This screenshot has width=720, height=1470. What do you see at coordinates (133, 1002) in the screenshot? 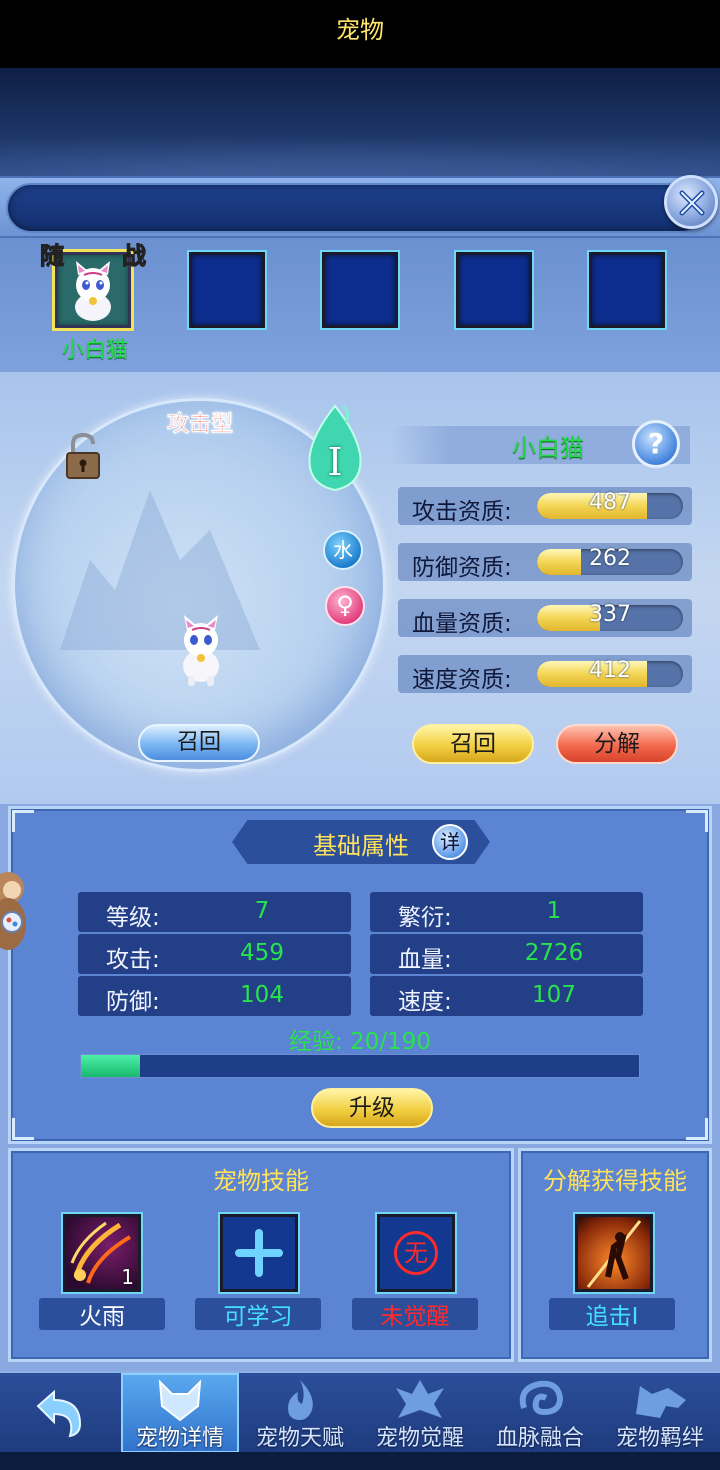
I see `stat-label: 防御:` at bounding box center [133, 1002].